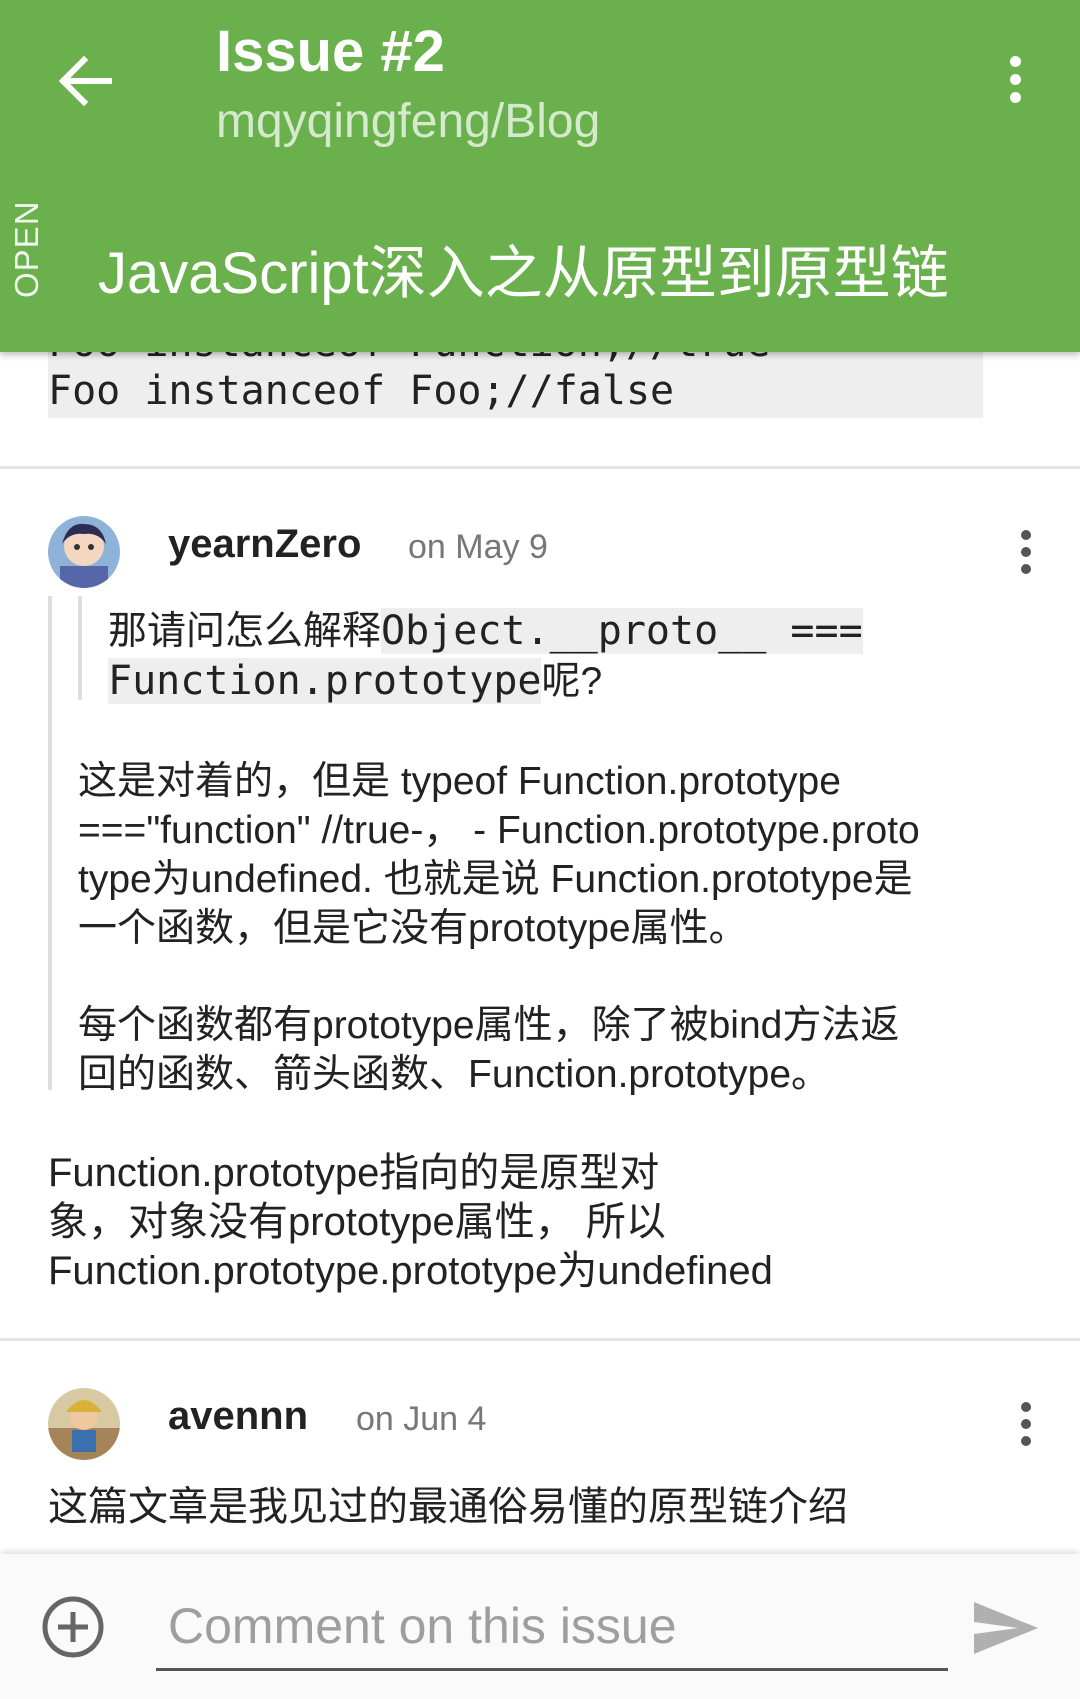 The width and height of the screenshot is (1080, 1699). I want to click on arrow-left-icon, so click(85, 81).